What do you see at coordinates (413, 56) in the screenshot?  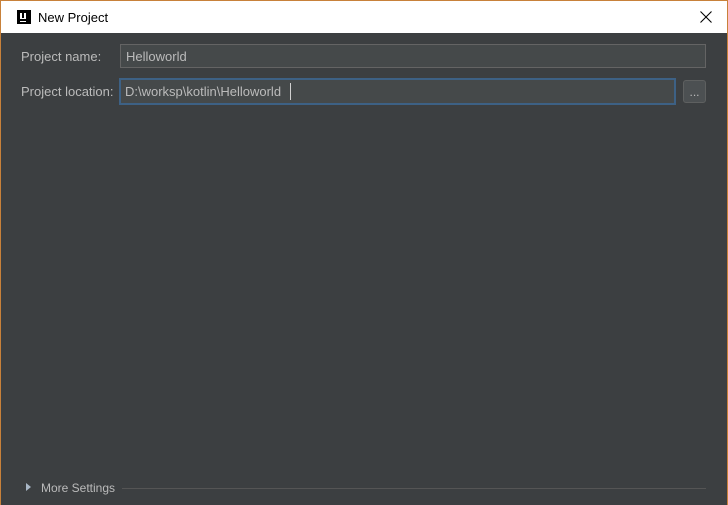 I see `project-name-input` at bounding box center [413, 56].